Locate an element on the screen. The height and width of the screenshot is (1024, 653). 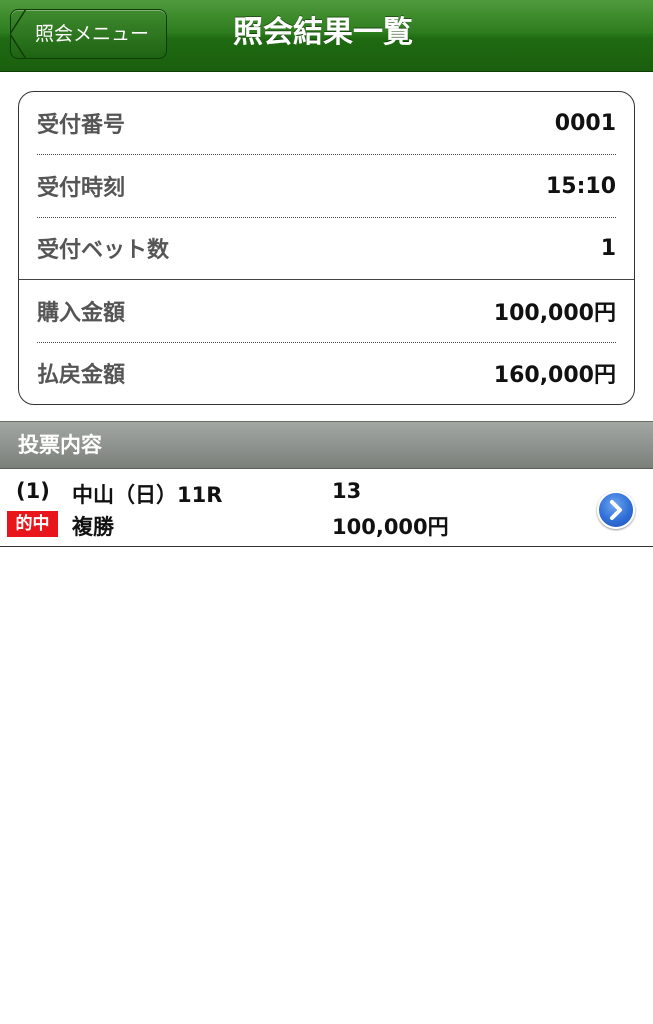
section-header-bet-contents: 投票内容 is located at coordinates (326, 445).